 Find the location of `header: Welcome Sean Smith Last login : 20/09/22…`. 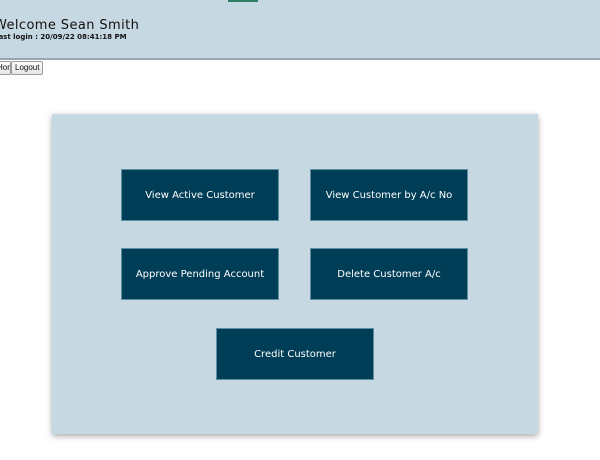

header: Welcome Sean Smith Last login : 20/09/22… is located at coordinates (300, 30).